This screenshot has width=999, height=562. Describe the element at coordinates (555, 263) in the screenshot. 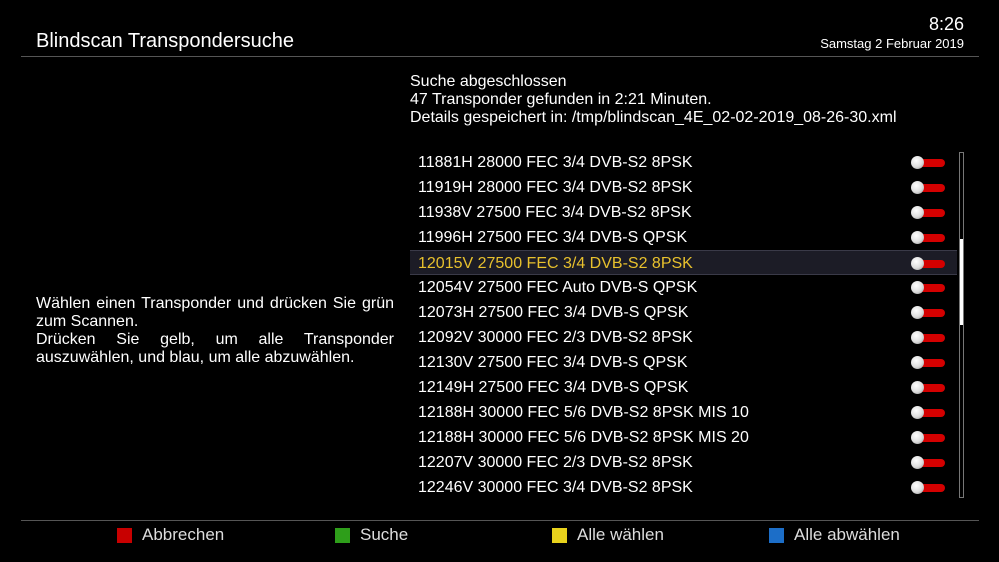

I see `transponder-label: 12015V 27500 FEC 3/4 DVB-S2 8PSK` at that location.